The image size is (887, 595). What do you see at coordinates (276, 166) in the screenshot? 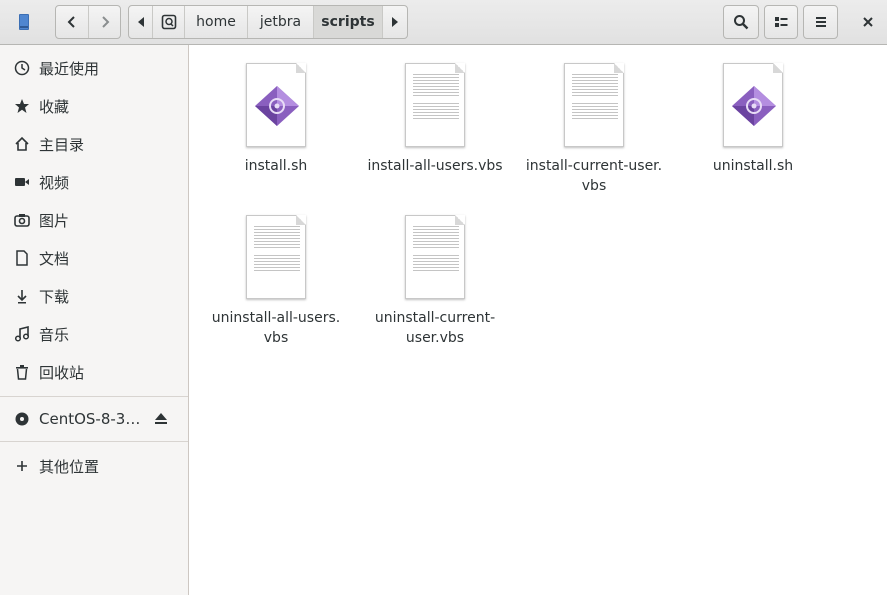
I see `file-name: install.sh` at bounding box center [276, 166].